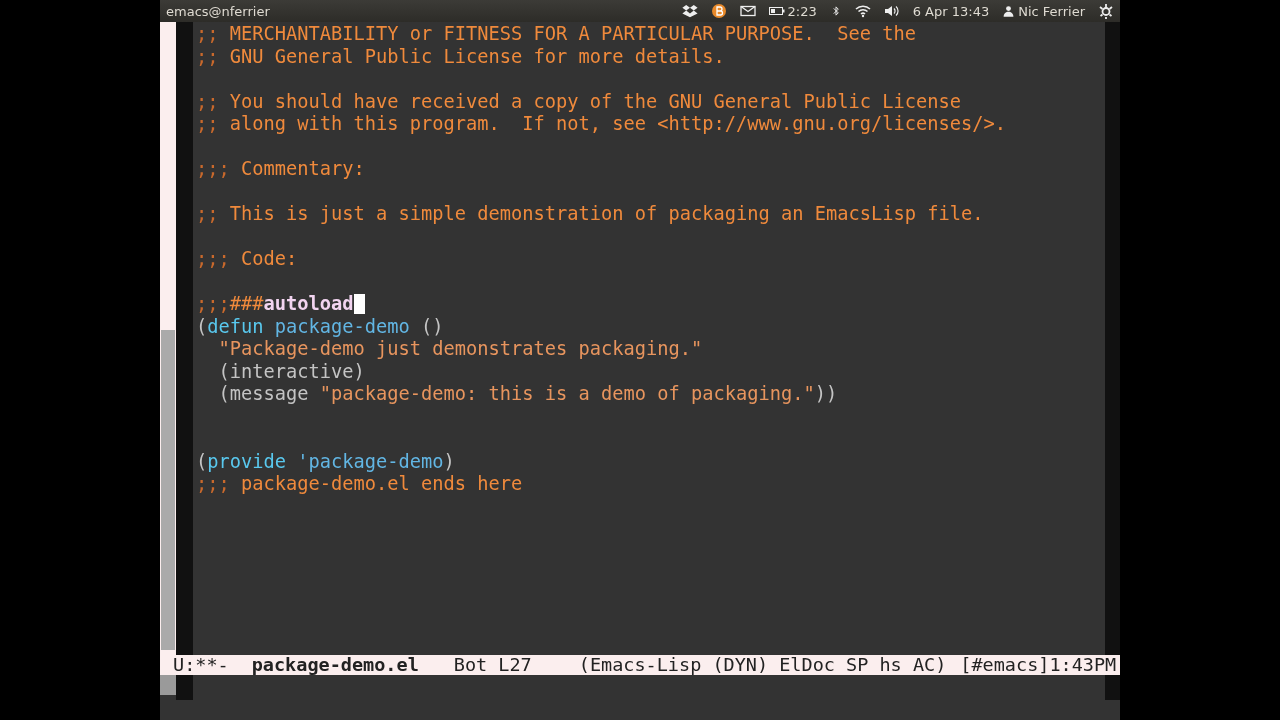 This screenshot has height=720, width=1280. Describe the element at coordinates (590, 214) in the screenshot. I see `code-line: ;; This is just a simple demonstration of packaging an EmacsLisp file.` at that location.